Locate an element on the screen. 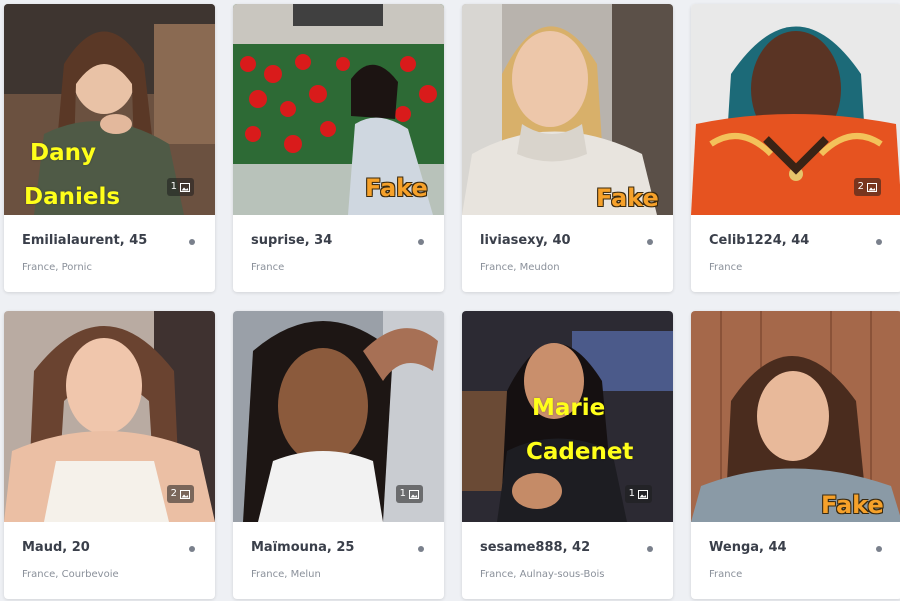 The height and width of the screenshot is (601, 900). name-overlay-text: Dany is located at coordinates (63, 153).